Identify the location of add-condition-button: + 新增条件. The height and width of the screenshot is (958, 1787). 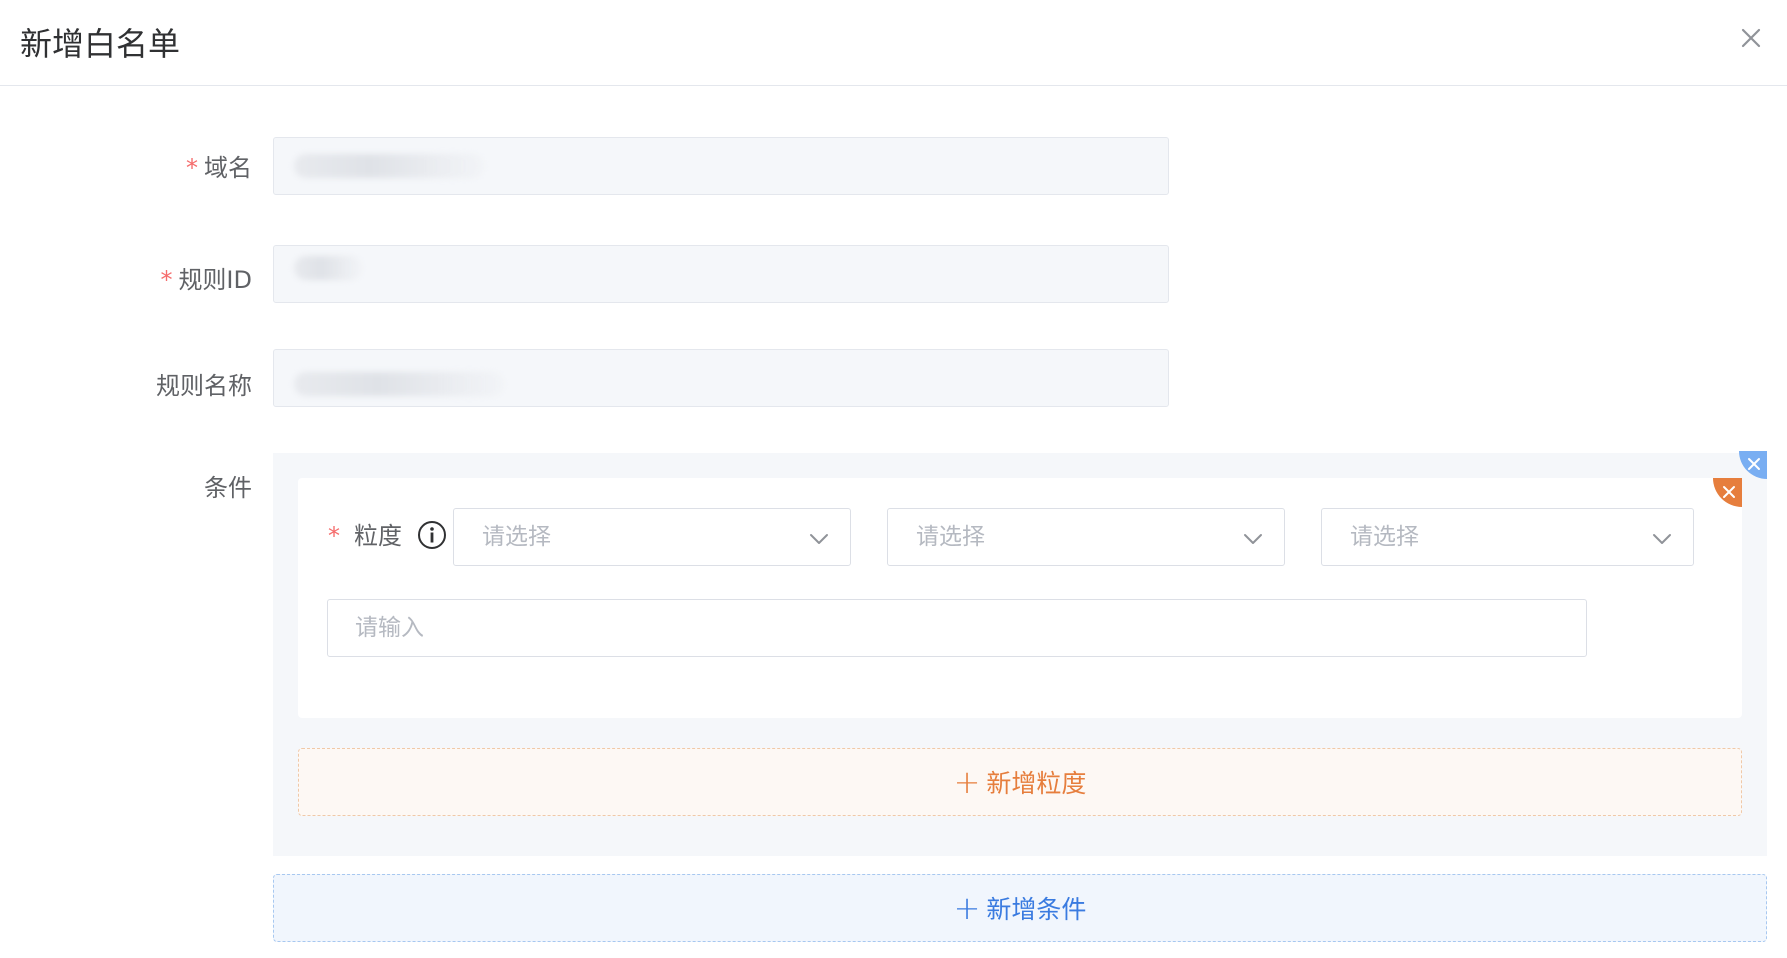
(1020, 908).